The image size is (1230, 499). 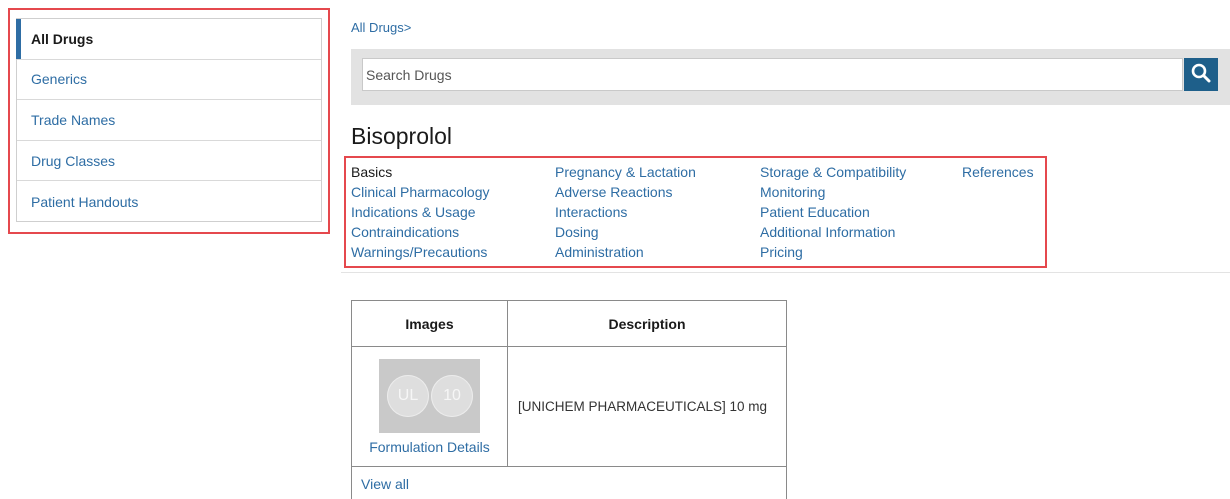 I want to click on search-icon, so click(x=1201, y=74).